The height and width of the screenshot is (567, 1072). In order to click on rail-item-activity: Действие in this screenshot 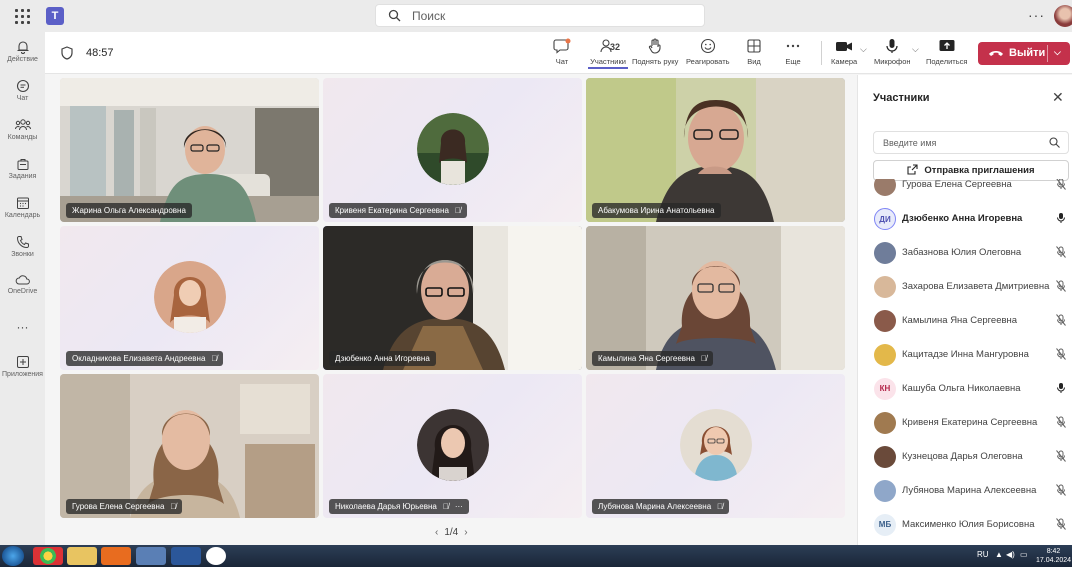, I will do `click(22, 51)`.